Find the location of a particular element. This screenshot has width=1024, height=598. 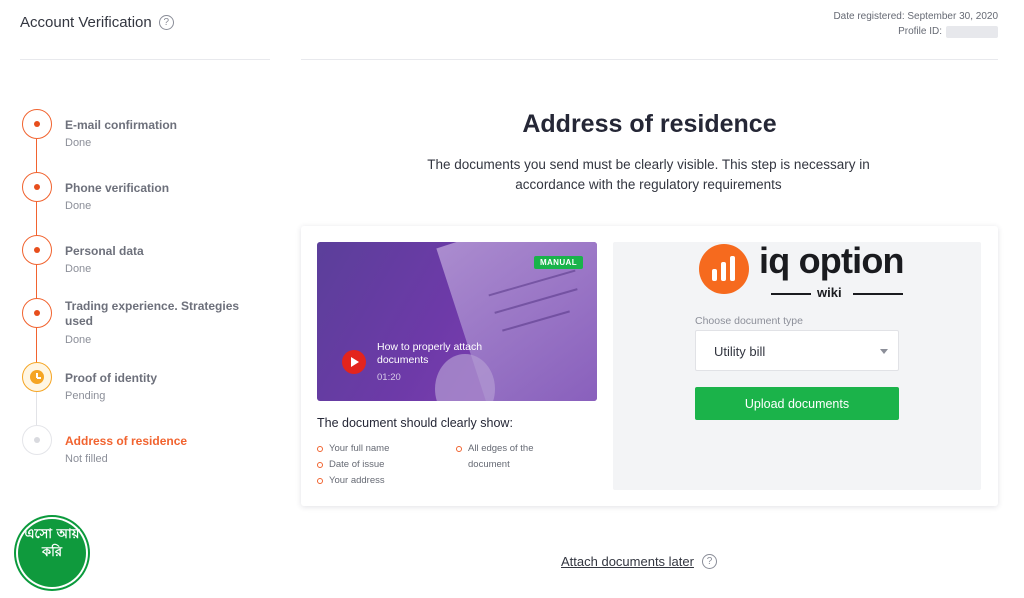

step-title: Phone verification is located at coordinates (117, 188).